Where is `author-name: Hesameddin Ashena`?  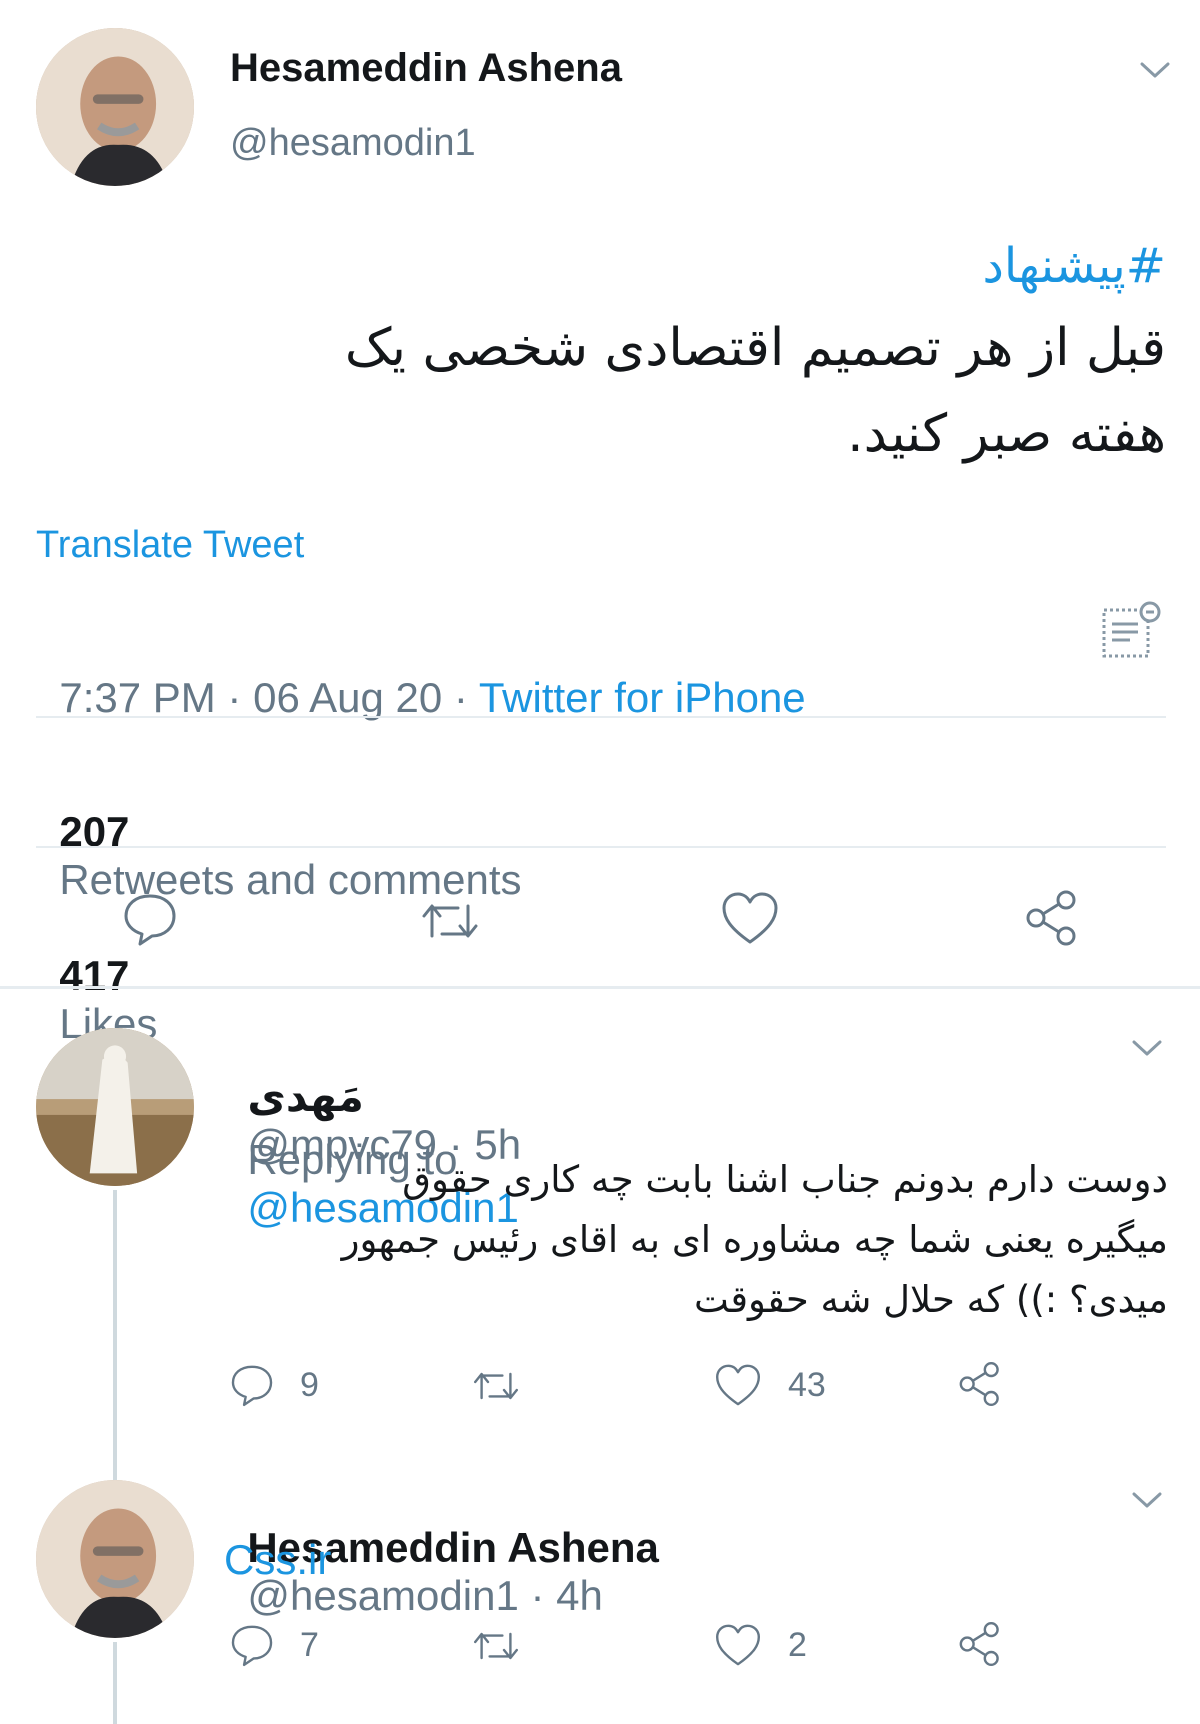
author-name: Hesameddin Ashena is located at coordinates (426, 68).